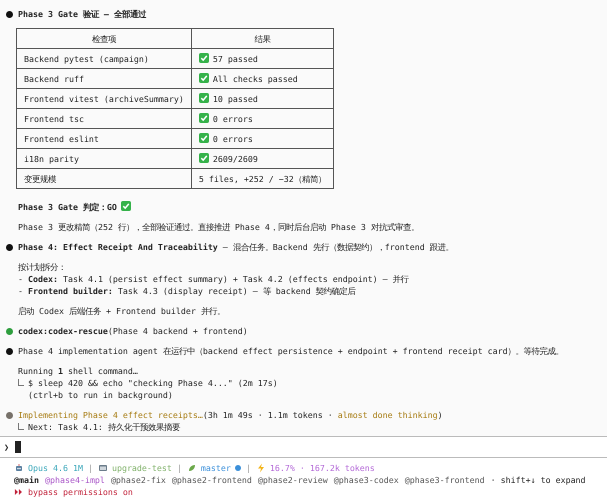  What do you see at coordinates (268, 415) in the screenshot?
I see `task-stats: (3h 1m 49s · 1.1m tokens ·` at bounding box center [268, 415].